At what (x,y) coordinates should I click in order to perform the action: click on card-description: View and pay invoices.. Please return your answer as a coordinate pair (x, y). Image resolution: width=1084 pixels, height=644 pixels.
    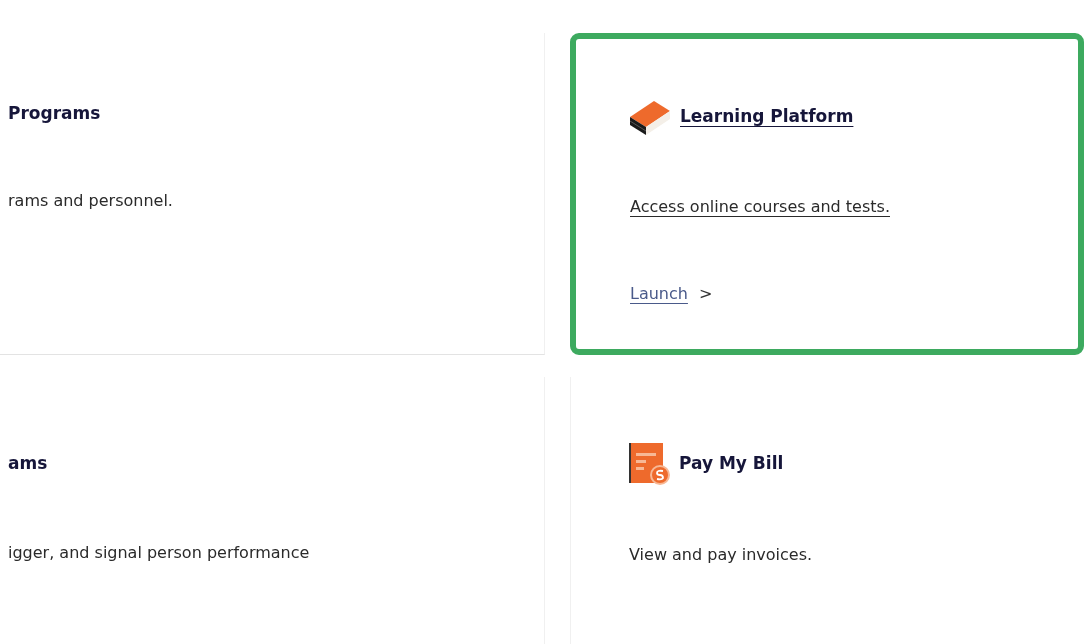
    Looking at the image, I should click on (721, 554).